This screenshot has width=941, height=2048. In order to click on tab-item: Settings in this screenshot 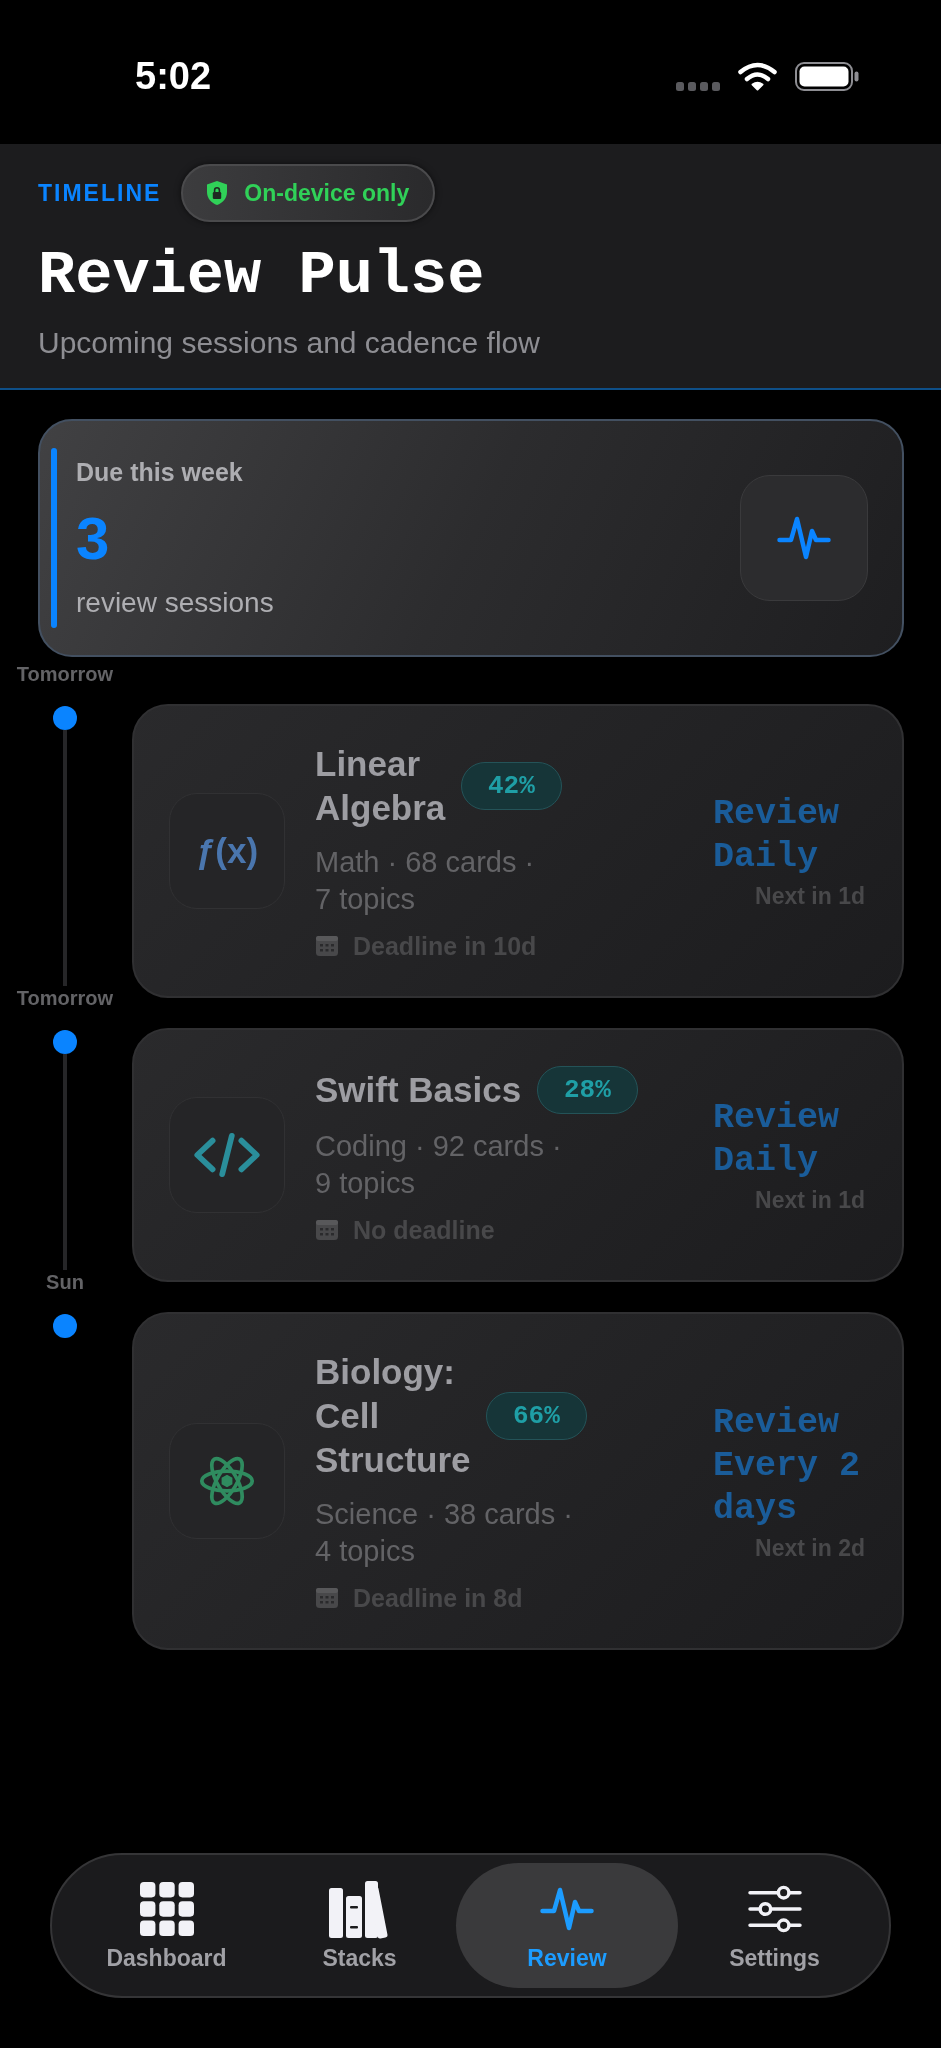, I will do `click(774, 1925)`.